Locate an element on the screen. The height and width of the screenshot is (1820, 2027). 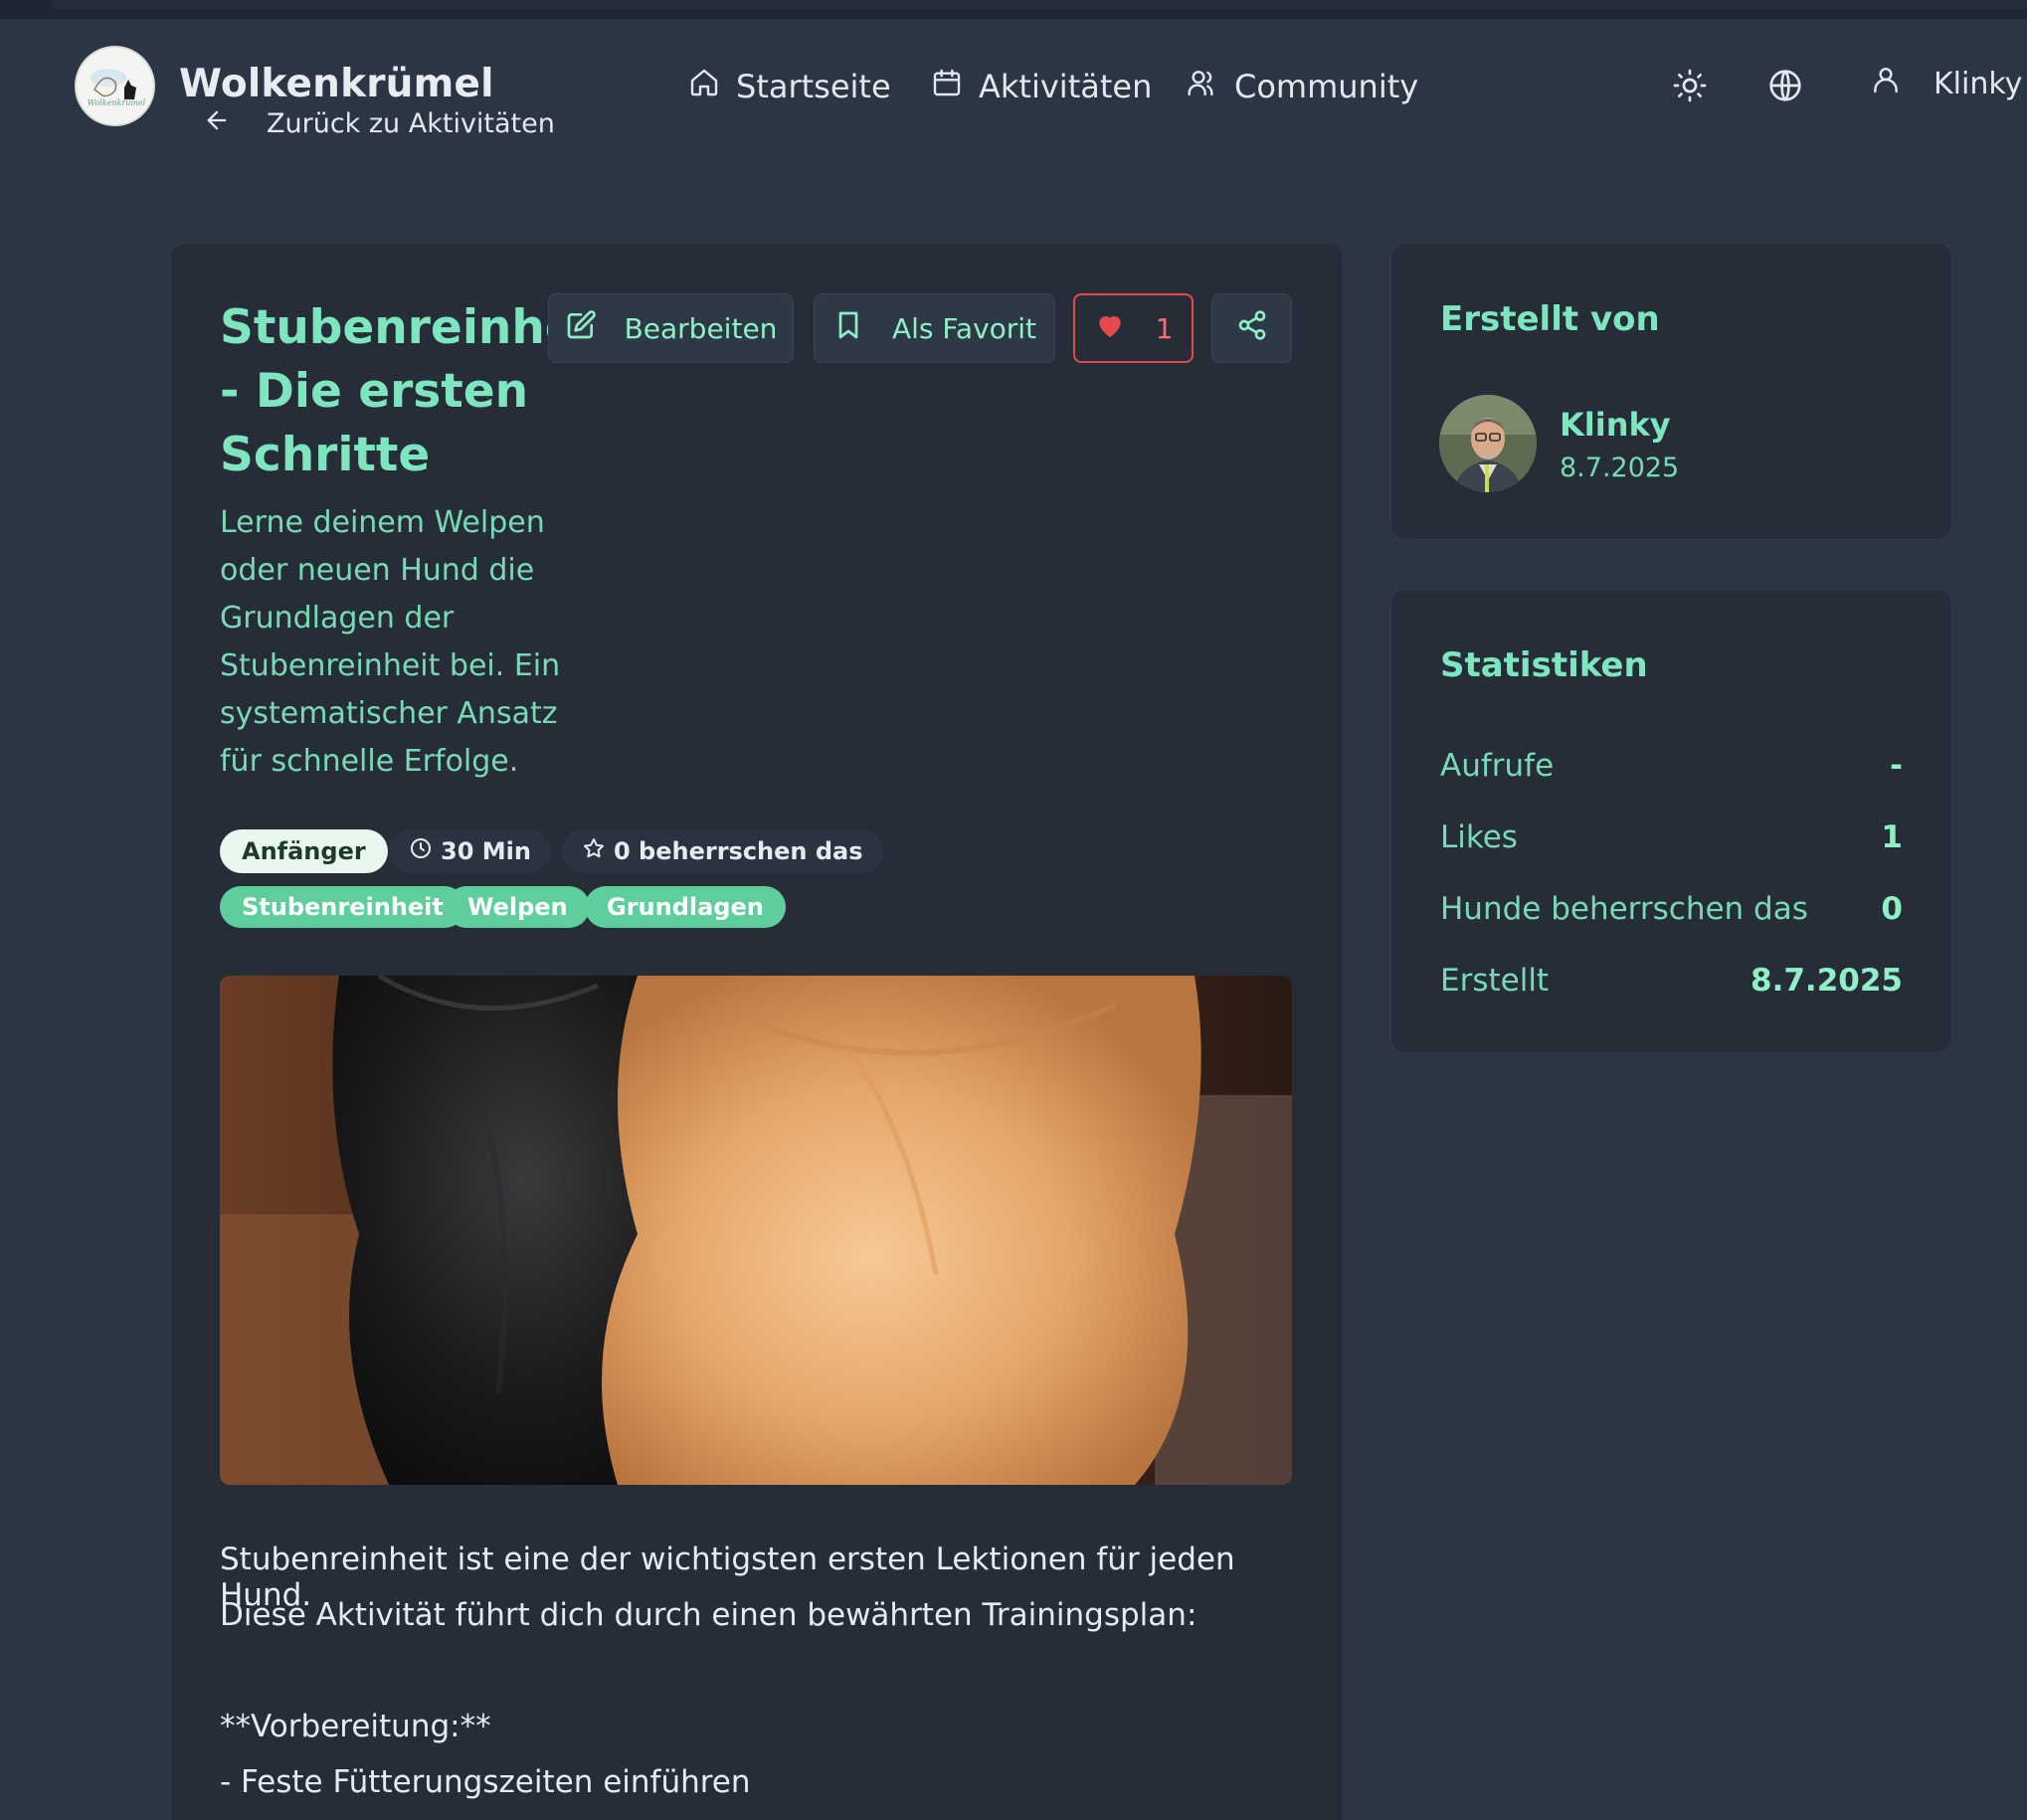
arrow-left-icon is located at coordinates (217, 123).